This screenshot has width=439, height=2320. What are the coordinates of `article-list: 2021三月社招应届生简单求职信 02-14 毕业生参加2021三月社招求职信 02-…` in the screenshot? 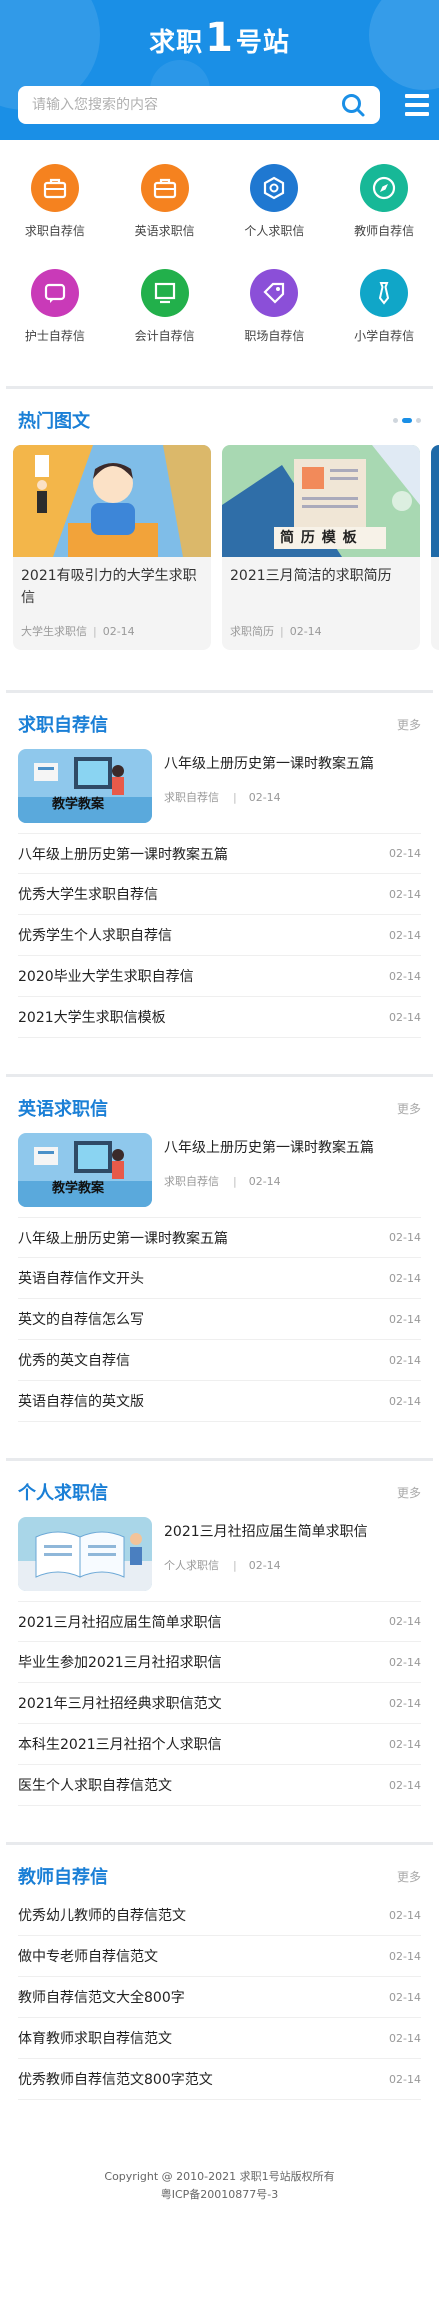 It's located at (219, 1703).